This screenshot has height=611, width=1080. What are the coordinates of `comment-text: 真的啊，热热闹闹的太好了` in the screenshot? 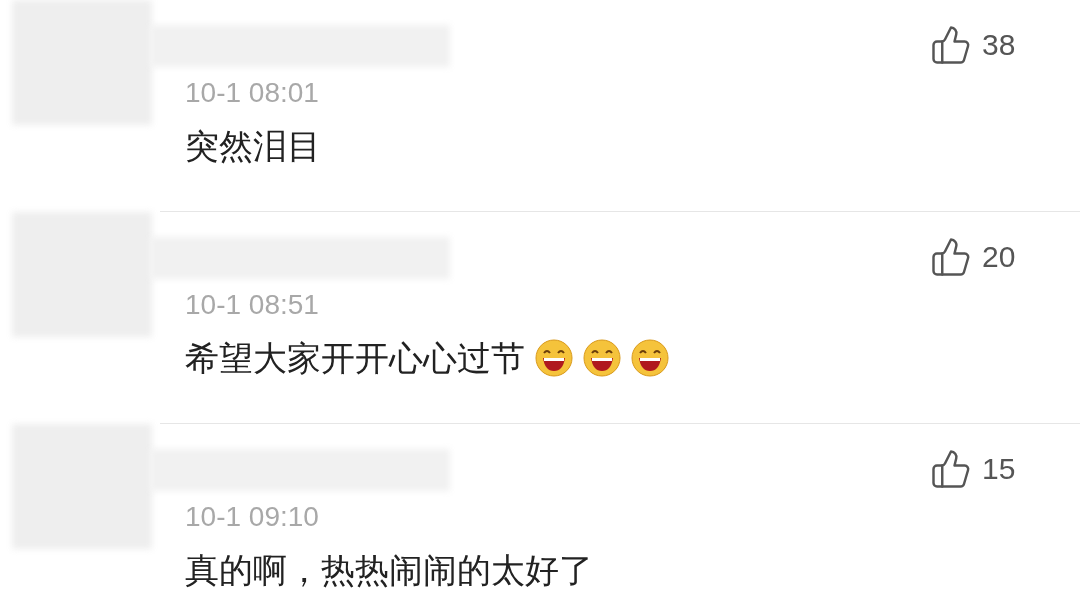 It's located at (389, 570).